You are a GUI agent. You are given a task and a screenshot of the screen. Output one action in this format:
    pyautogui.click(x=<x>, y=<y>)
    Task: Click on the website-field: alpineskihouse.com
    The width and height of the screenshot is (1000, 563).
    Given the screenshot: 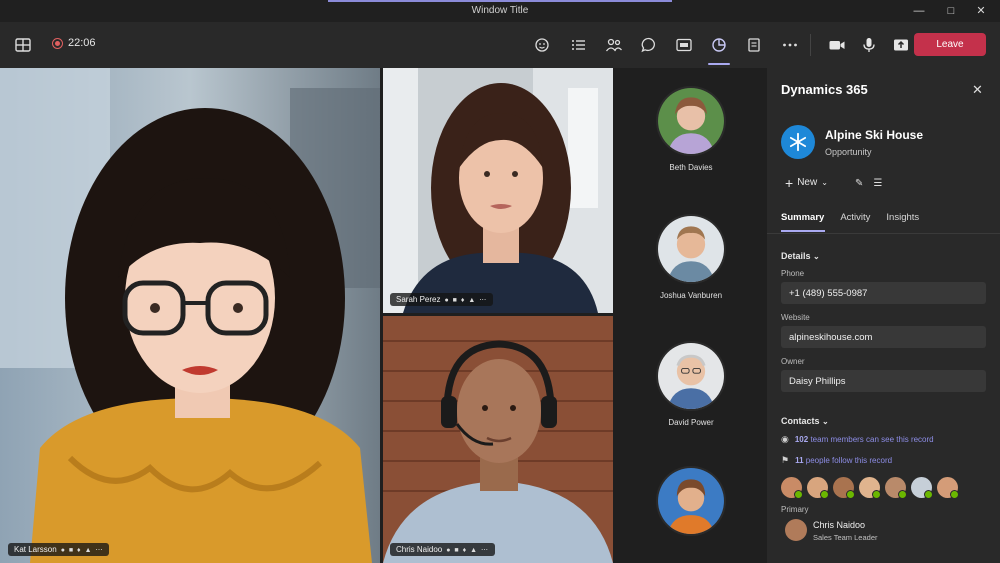 What is the action you would take?
    pyautogui.click(x=883, y=337)
    